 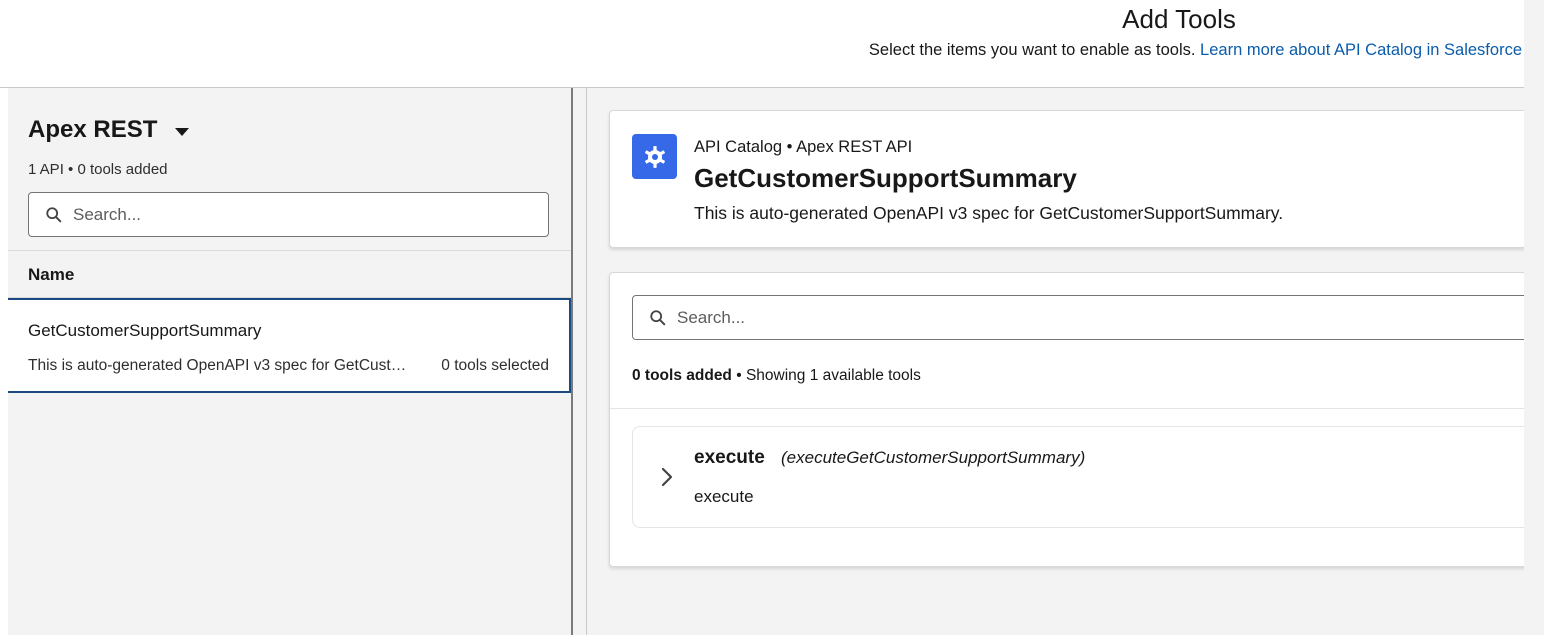 What do you see at coordinates (826, 375) in the screenshot?
I see `tools-showing-count: • Showing 1 available tools` at bounding box center [826, 375].